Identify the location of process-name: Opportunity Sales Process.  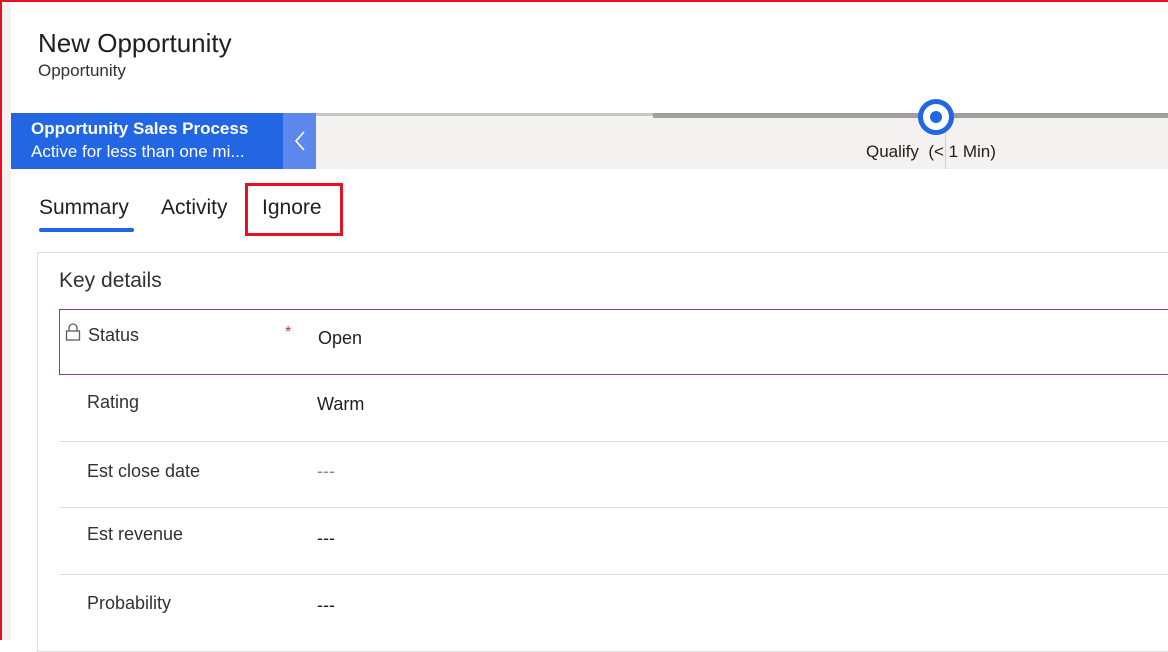
(140, 128).